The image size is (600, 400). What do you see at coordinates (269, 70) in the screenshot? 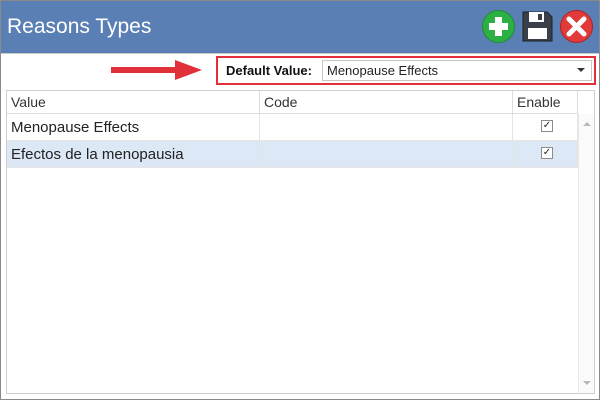
I see `default-value-label: Default Value:` at bounding box center [269, 70].